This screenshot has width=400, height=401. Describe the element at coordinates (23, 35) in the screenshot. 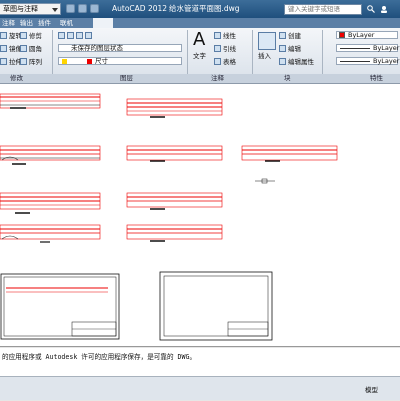

I see `trim-icon` at that location.